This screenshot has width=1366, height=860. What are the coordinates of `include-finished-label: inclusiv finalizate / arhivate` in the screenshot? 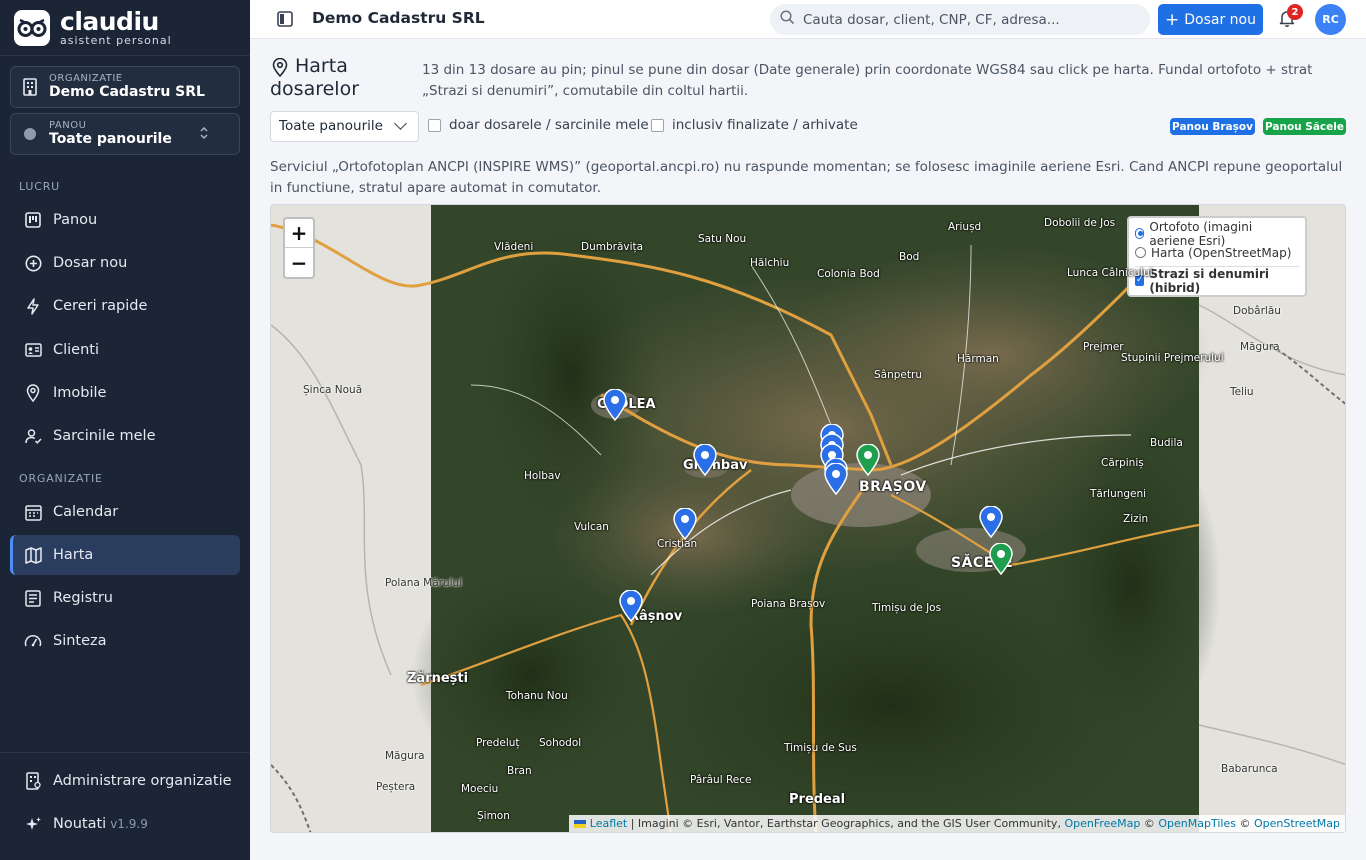 It's located at (765, 125).